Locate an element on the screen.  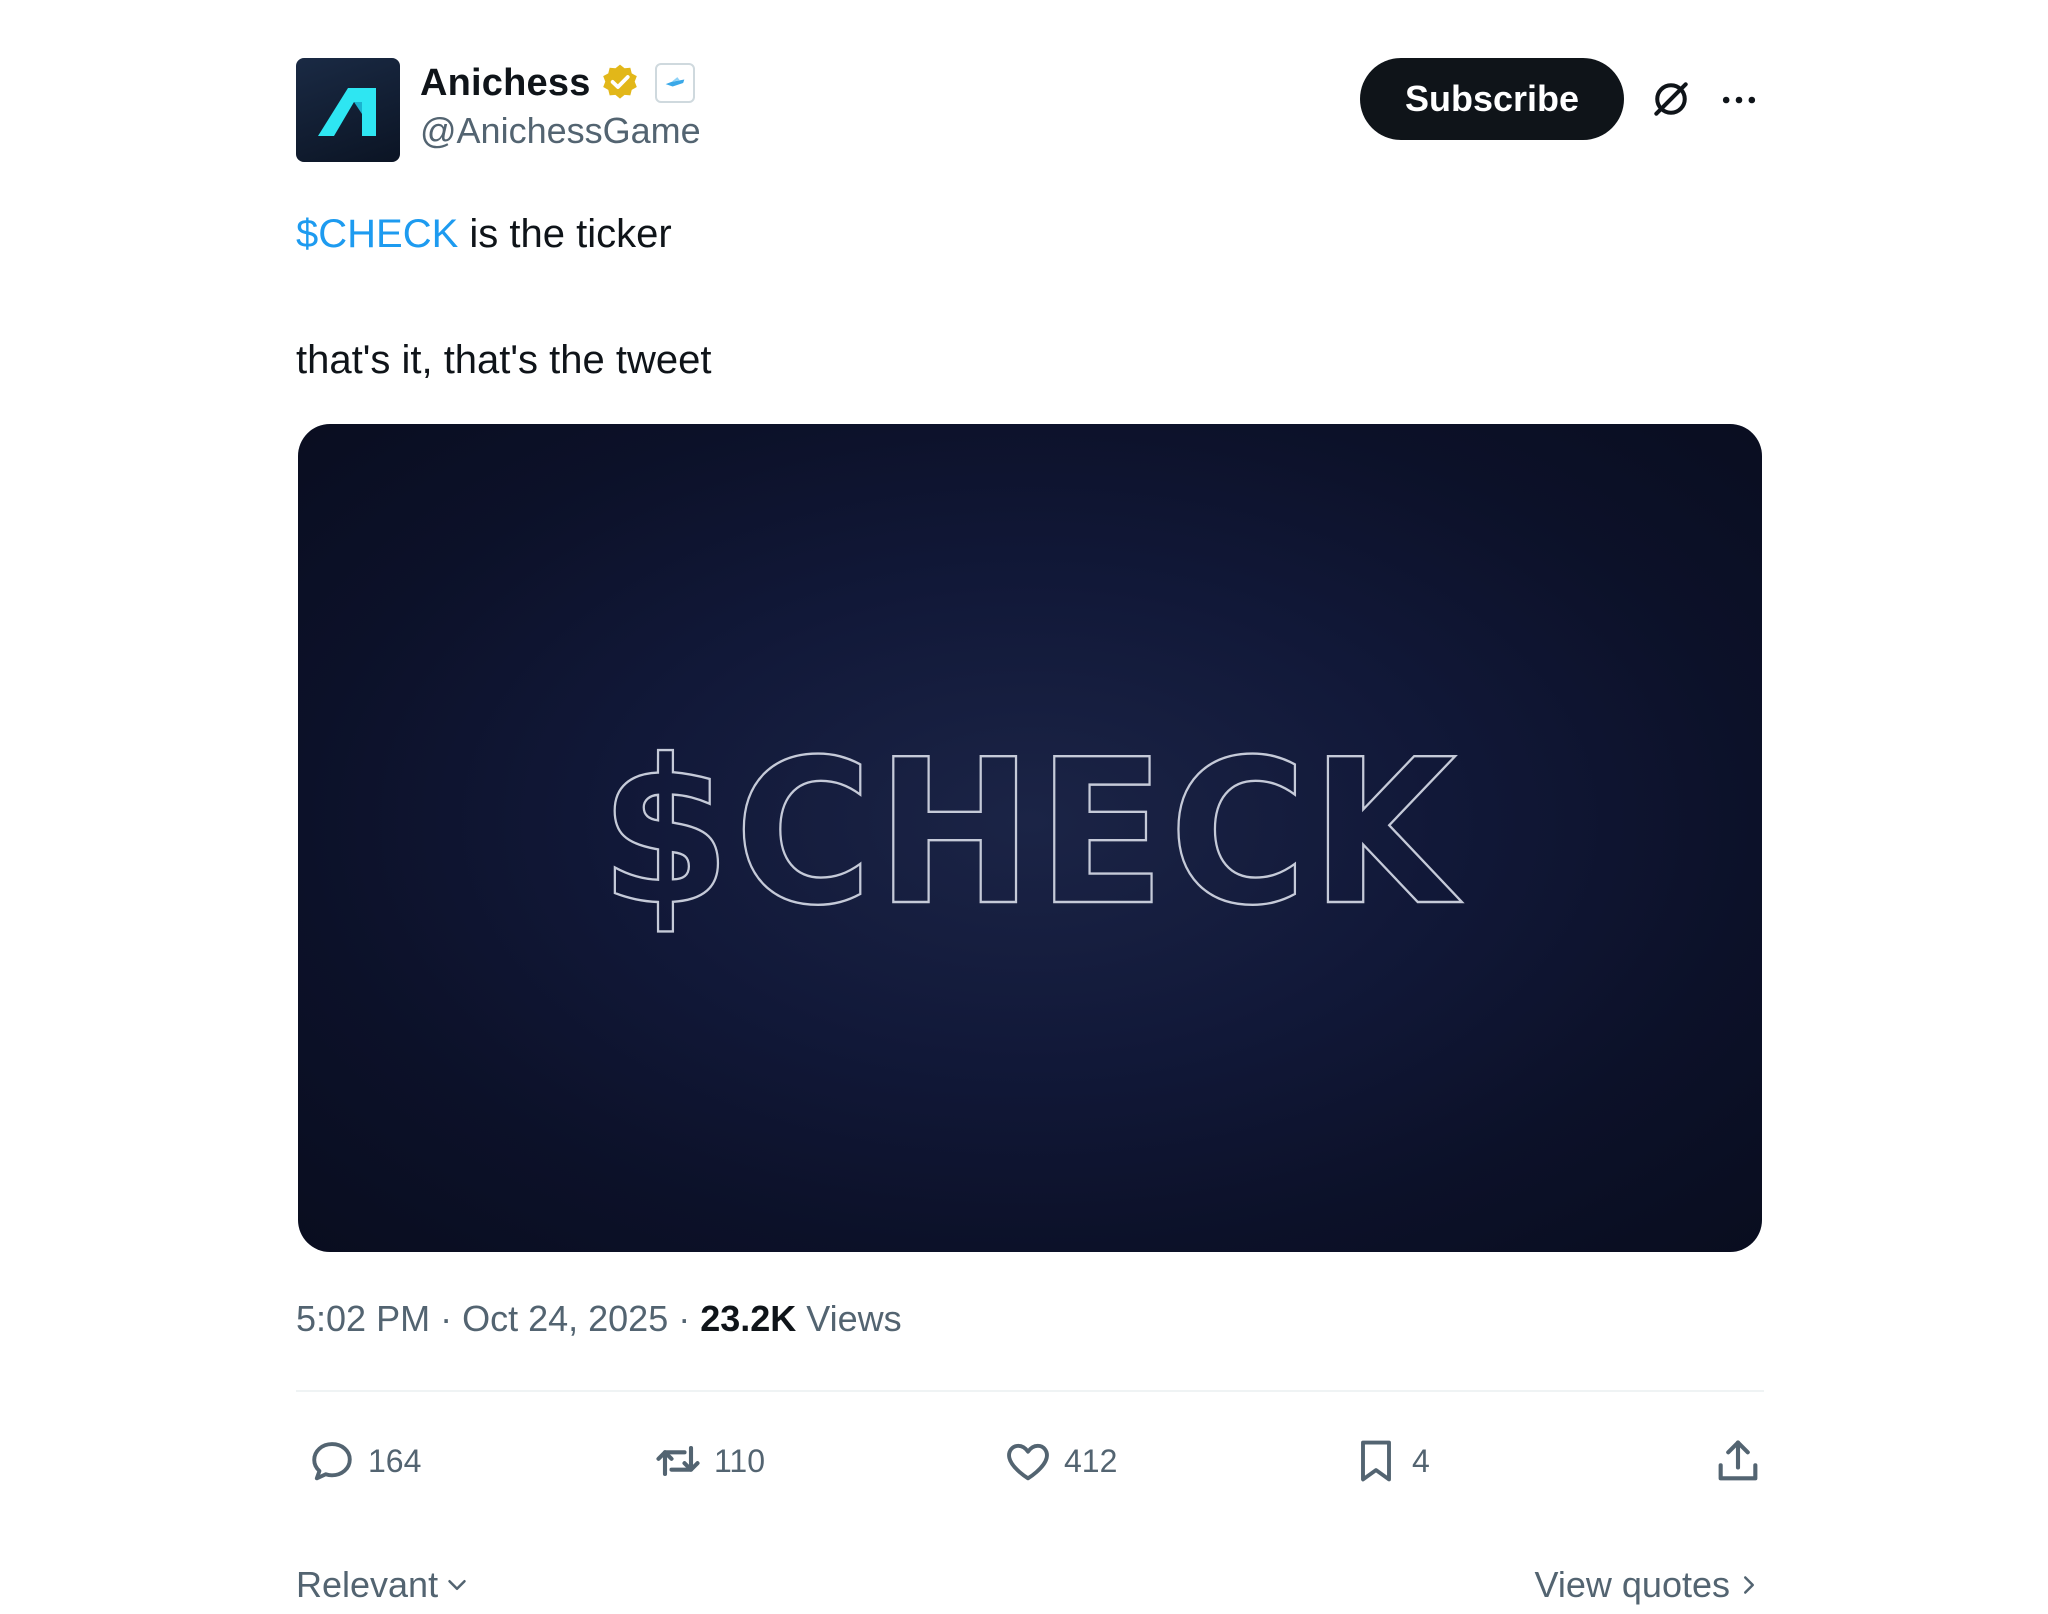
share-button is located at coordinates (1738, 1461).